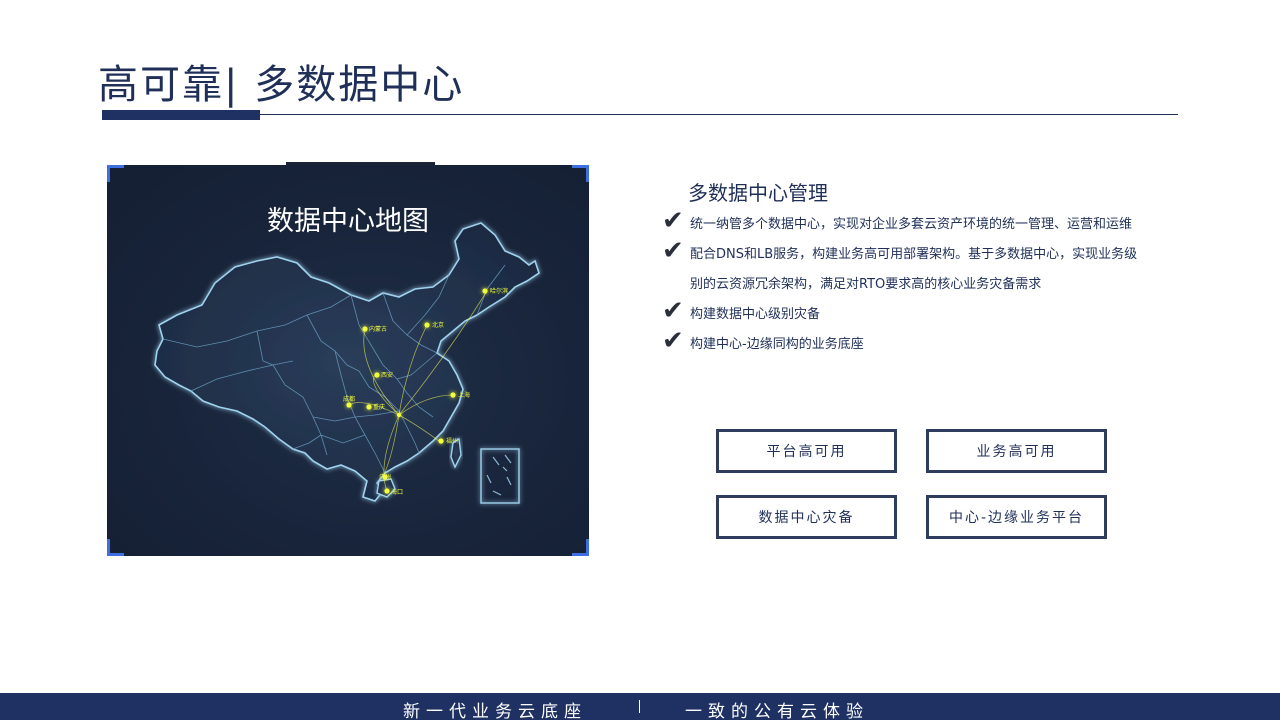 This screenshot has width=1280, height=722. I want to click on feature-item: ✔ 构建数据中心级别灾备, so click(900, 313).